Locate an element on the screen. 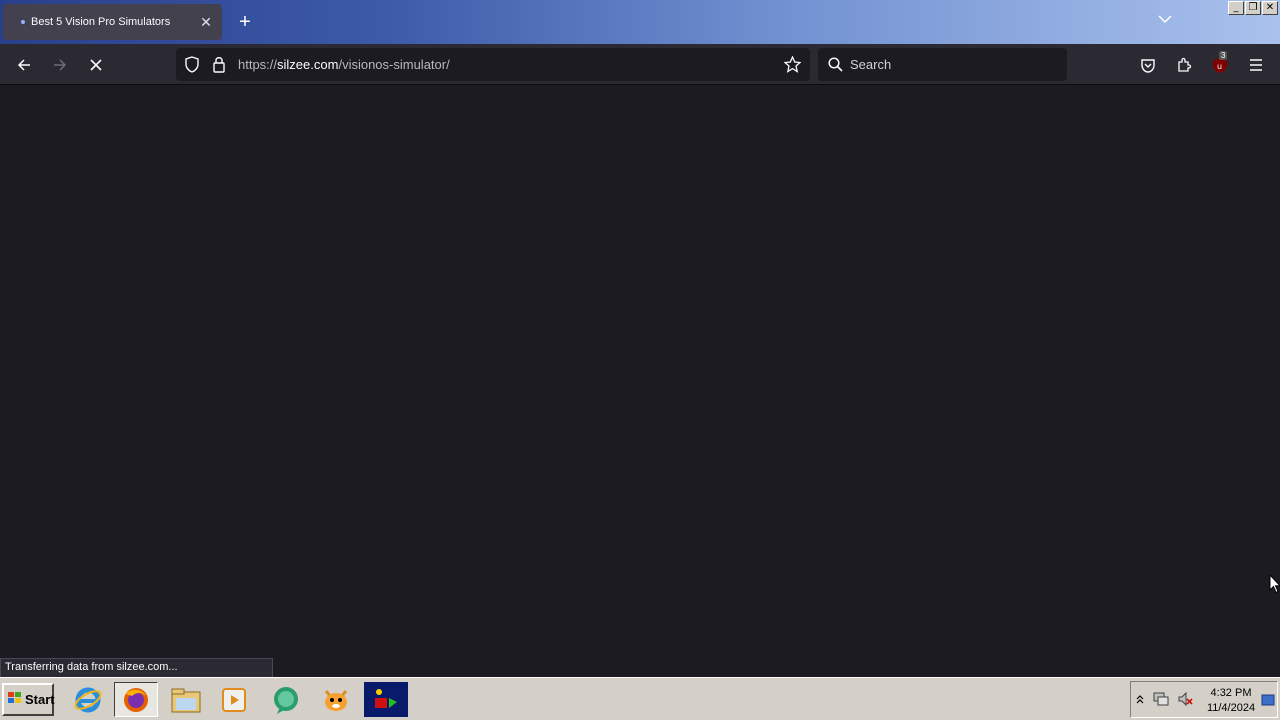 This screenshot has width=1280, height=720. menu-hamburger-icon is located at coordinates (1256, 65).